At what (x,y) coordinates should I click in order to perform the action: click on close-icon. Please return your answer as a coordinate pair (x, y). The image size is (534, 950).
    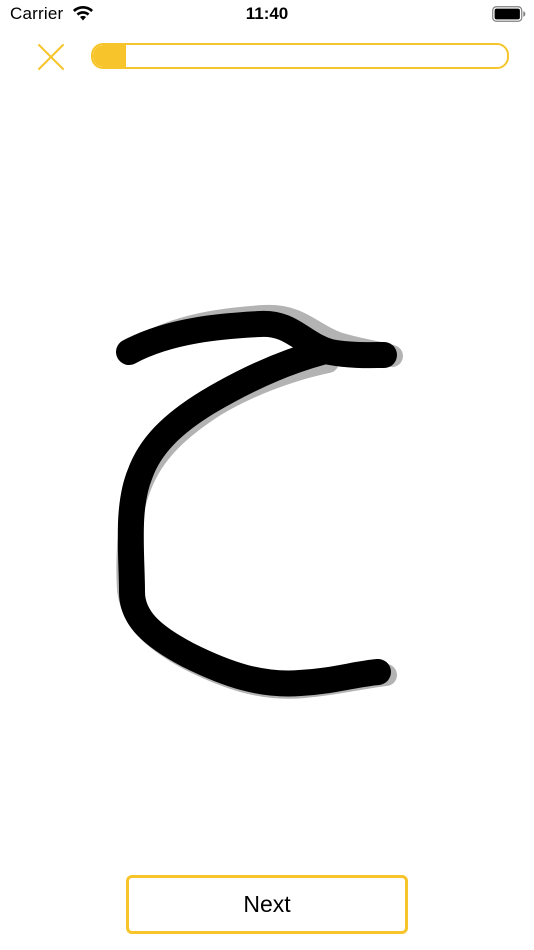
    Looking at the image, I should click on (51, 57).